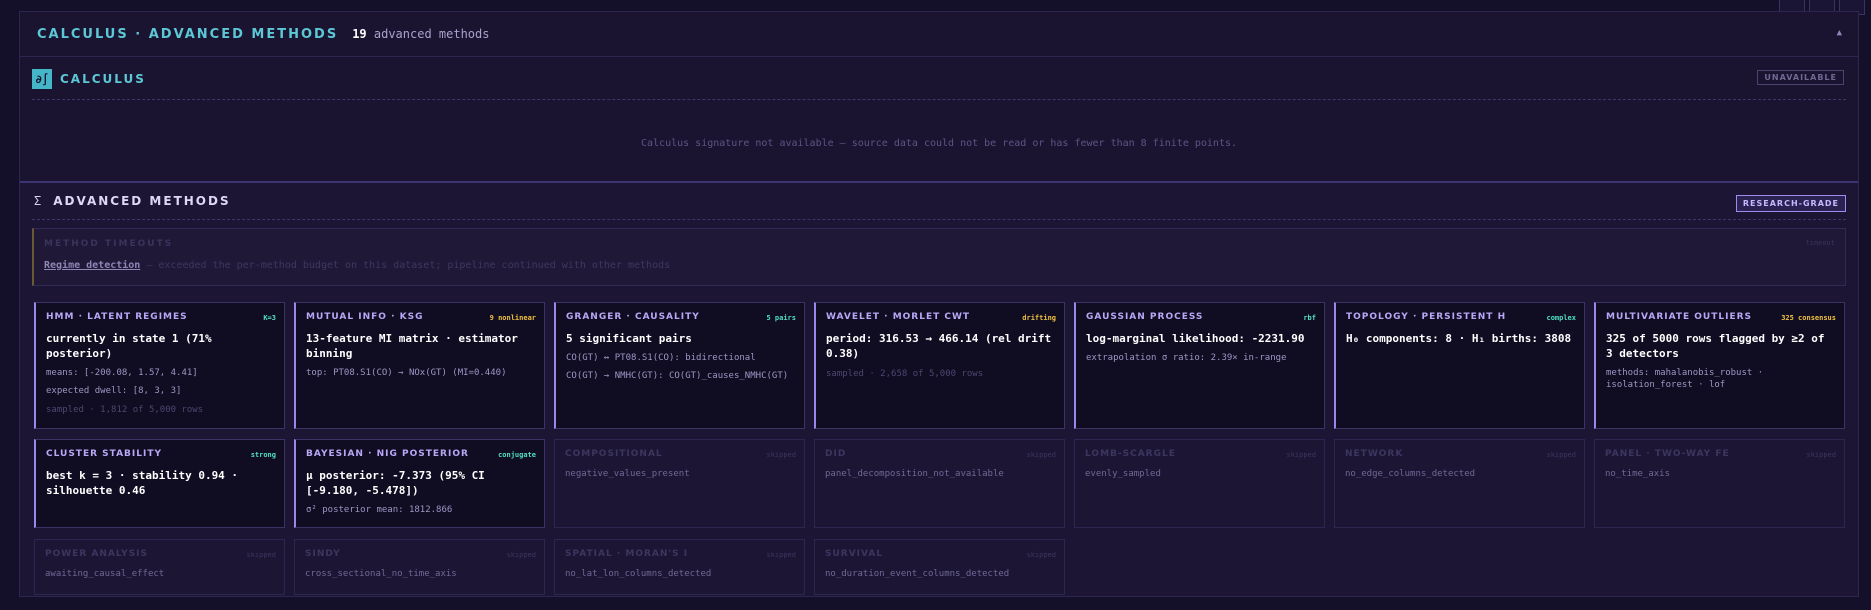  Describe the element at coordinates (781, 318) in the screenshot. I see `method-card-badge: 5 pairs` at that location.